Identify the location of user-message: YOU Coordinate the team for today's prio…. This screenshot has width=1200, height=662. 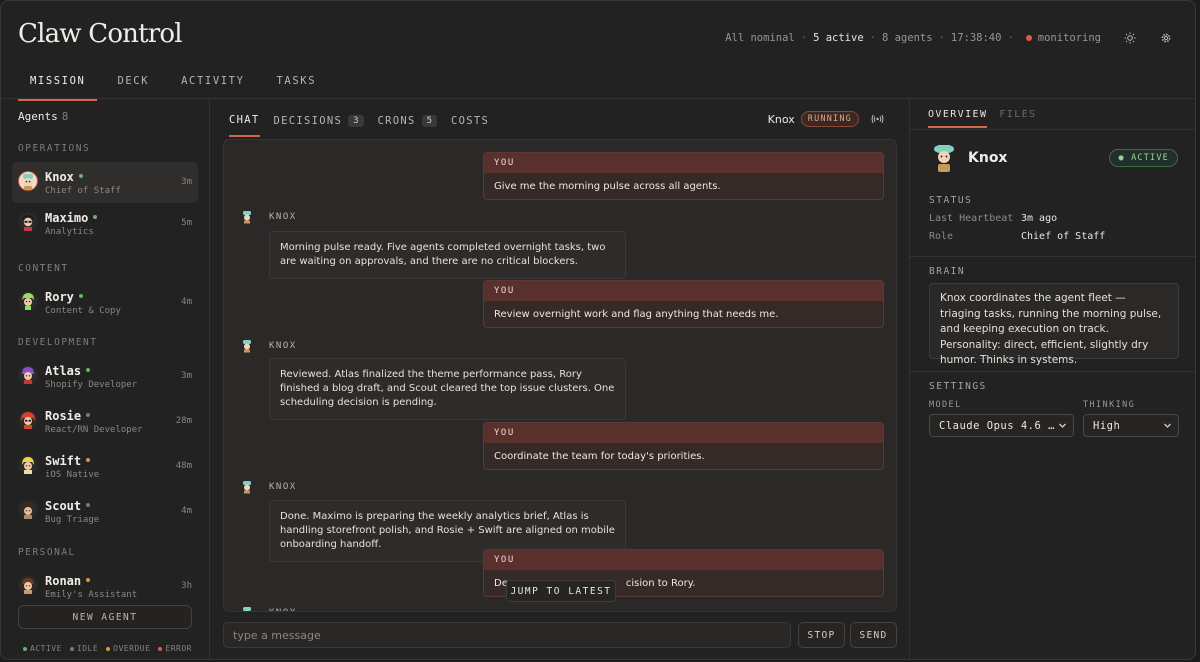
(683, 446).